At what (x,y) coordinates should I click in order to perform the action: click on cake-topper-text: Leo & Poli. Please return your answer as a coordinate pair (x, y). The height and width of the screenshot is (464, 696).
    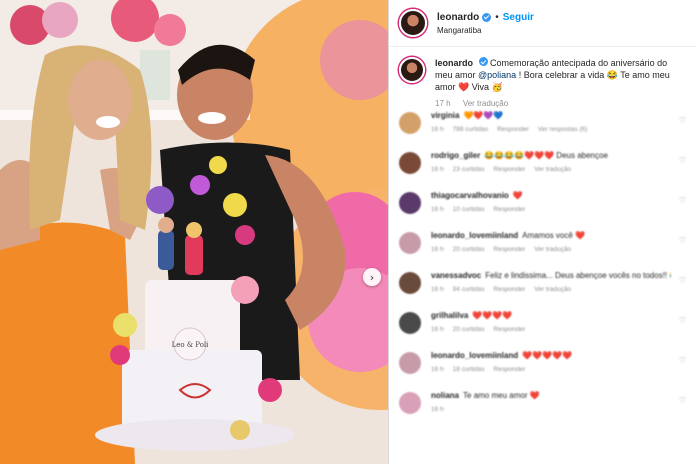
    Looking at the image, I should click on (191, 345).